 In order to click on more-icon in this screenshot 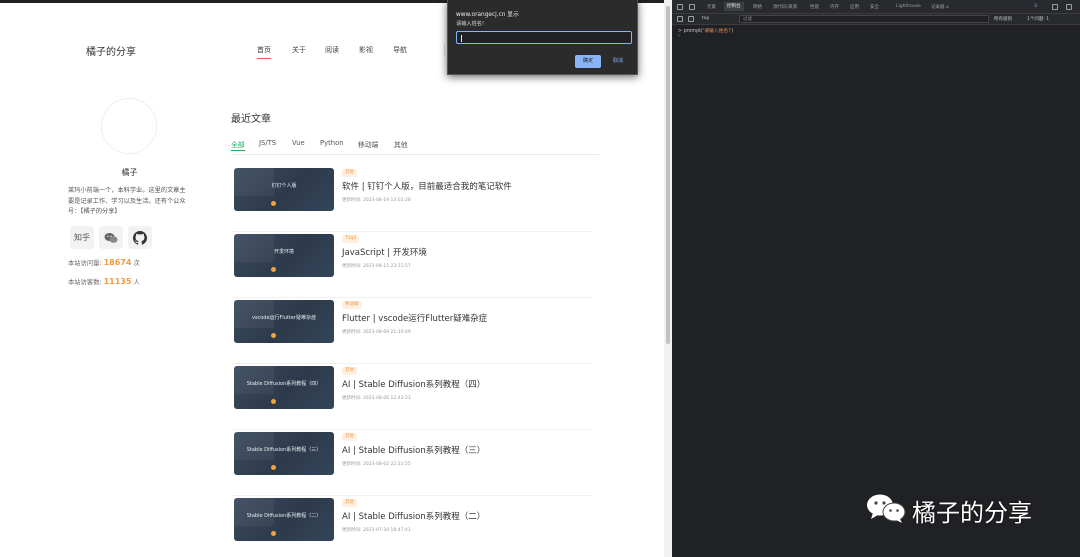, I will do `click(1069, 7)`.